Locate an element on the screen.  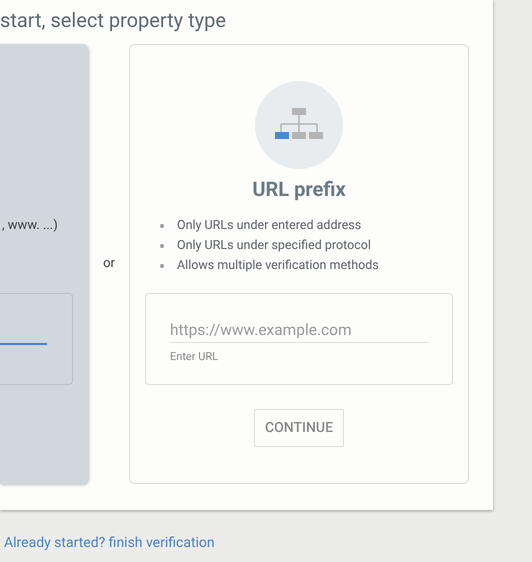
card-title: URL prefix is located at coordinates (299, 189).